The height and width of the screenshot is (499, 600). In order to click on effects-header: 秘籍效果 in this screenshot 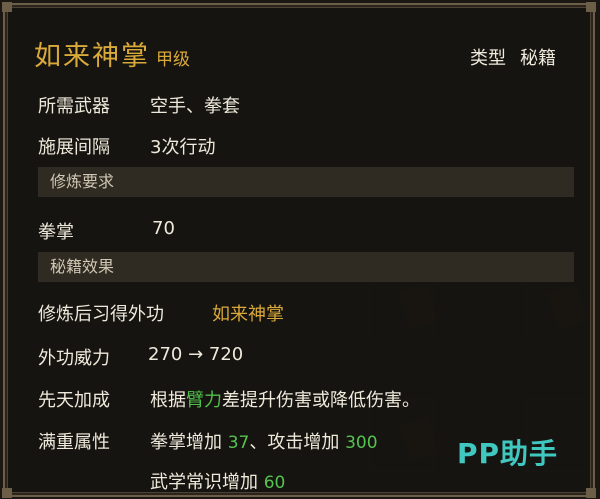, I will do `click(306, 267)`.